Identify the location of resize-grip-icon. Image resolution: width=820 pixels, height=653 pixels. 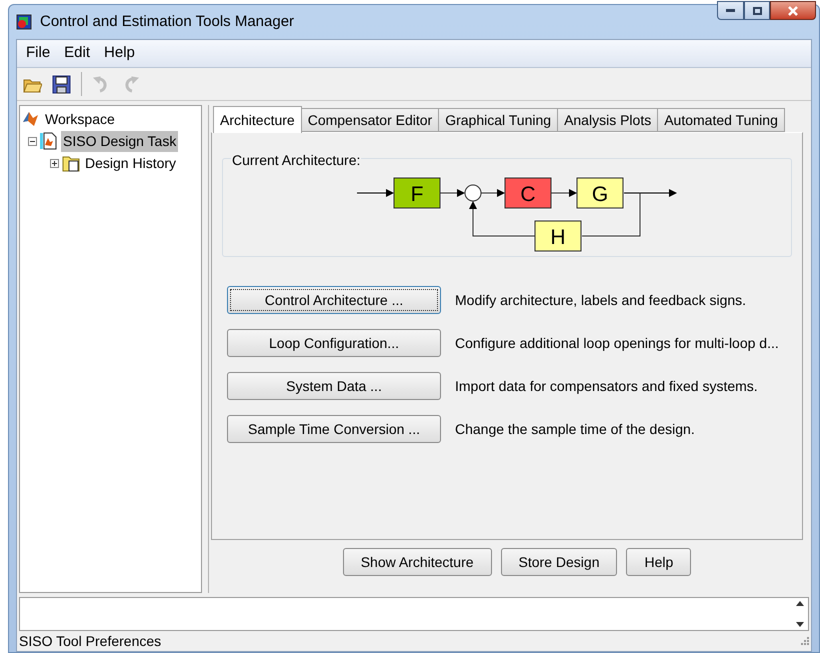
(805, 641).